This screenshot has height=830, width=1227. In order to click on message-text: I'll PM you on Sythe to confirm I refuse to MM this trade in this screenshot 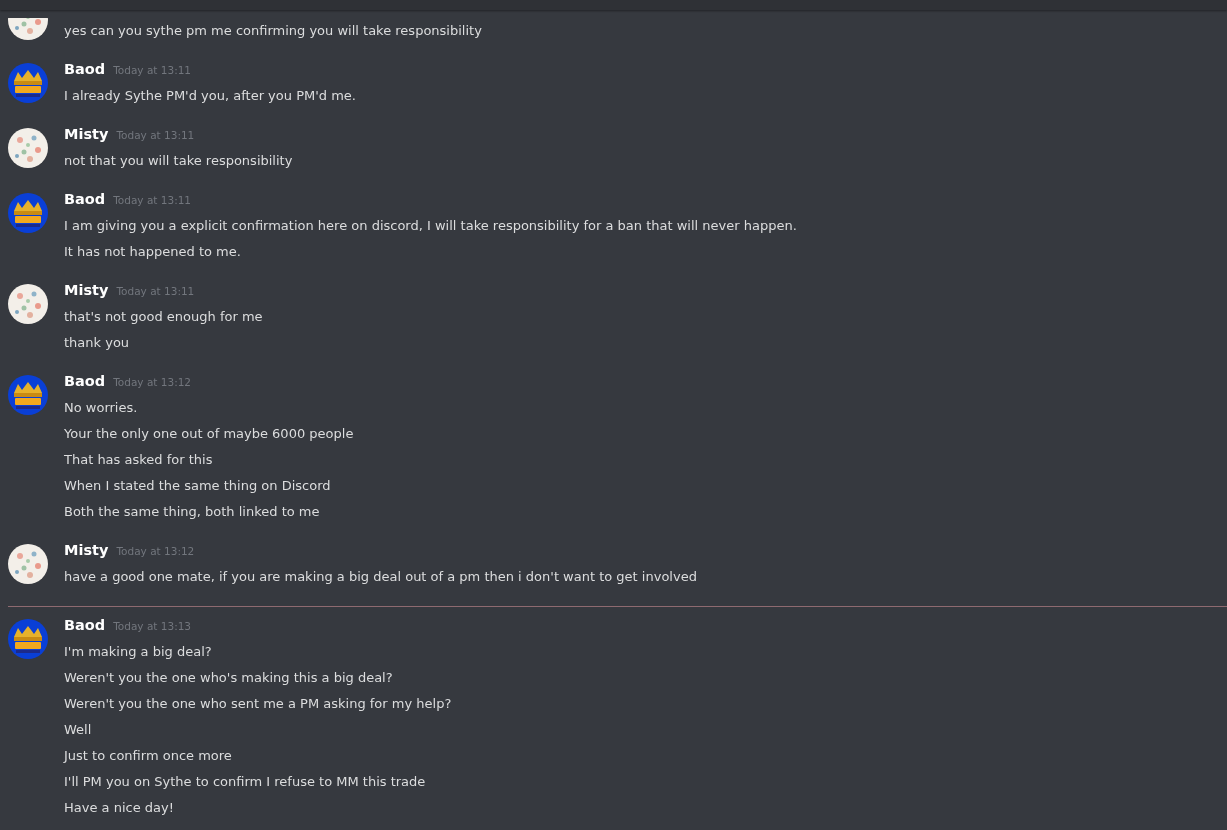, I will do `click(245, 782)`.